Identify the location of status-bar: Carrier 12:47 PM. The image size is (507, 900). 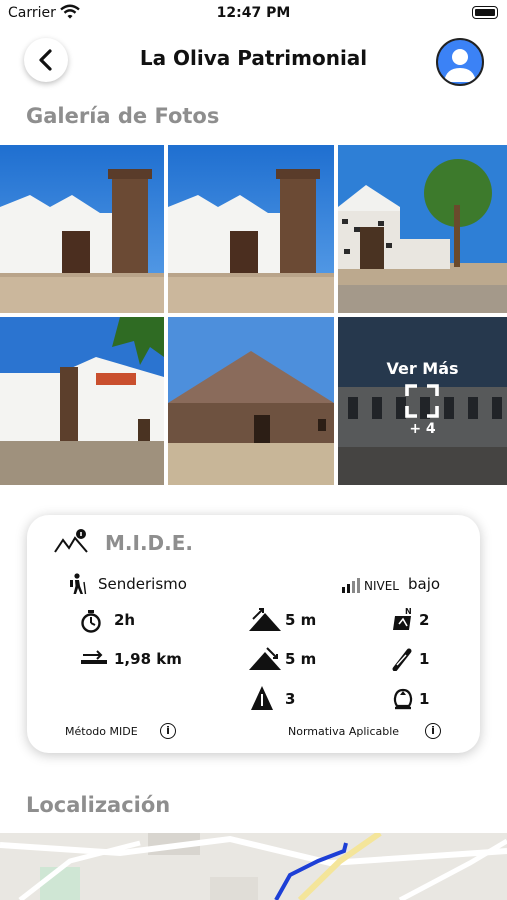
(253, 14).